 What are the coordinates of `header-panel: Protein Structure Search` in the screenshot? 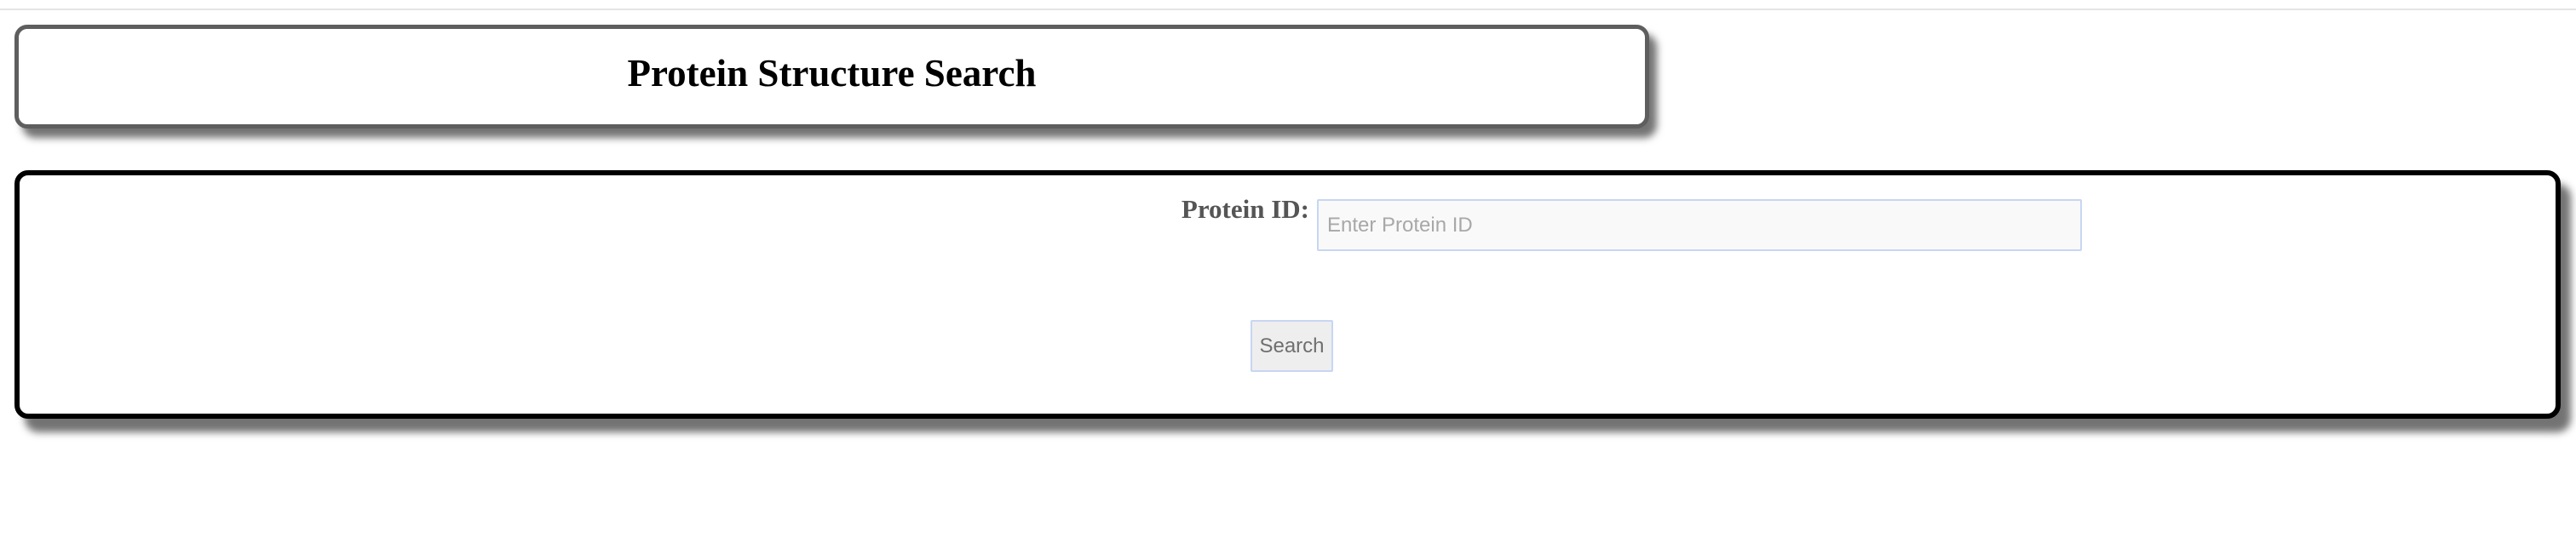 It's located at (832, 77).